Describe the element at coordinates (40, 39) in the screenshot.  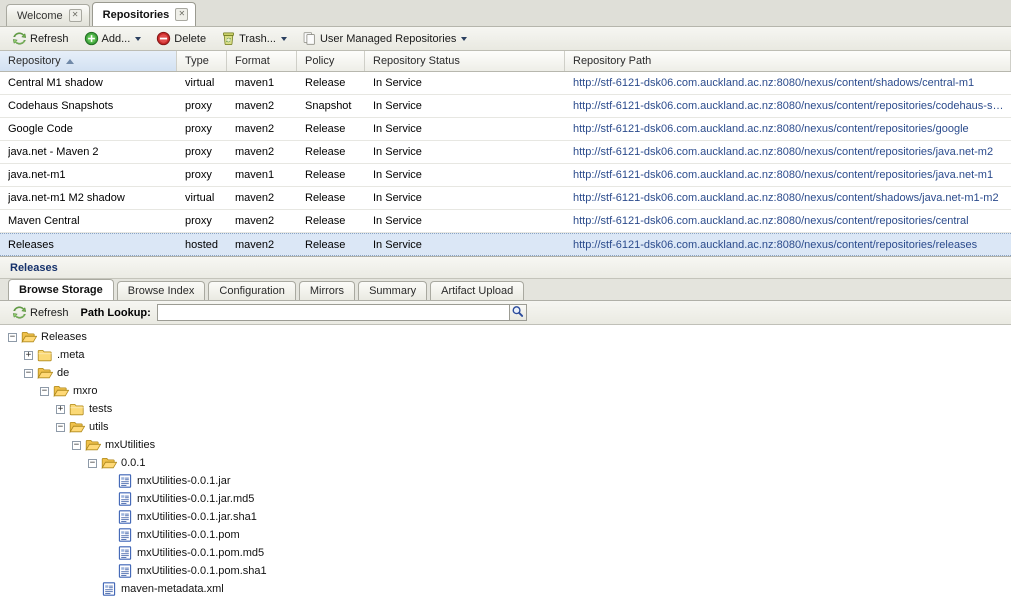
I see `toolbar-button-refresh: Refresh` at that location.